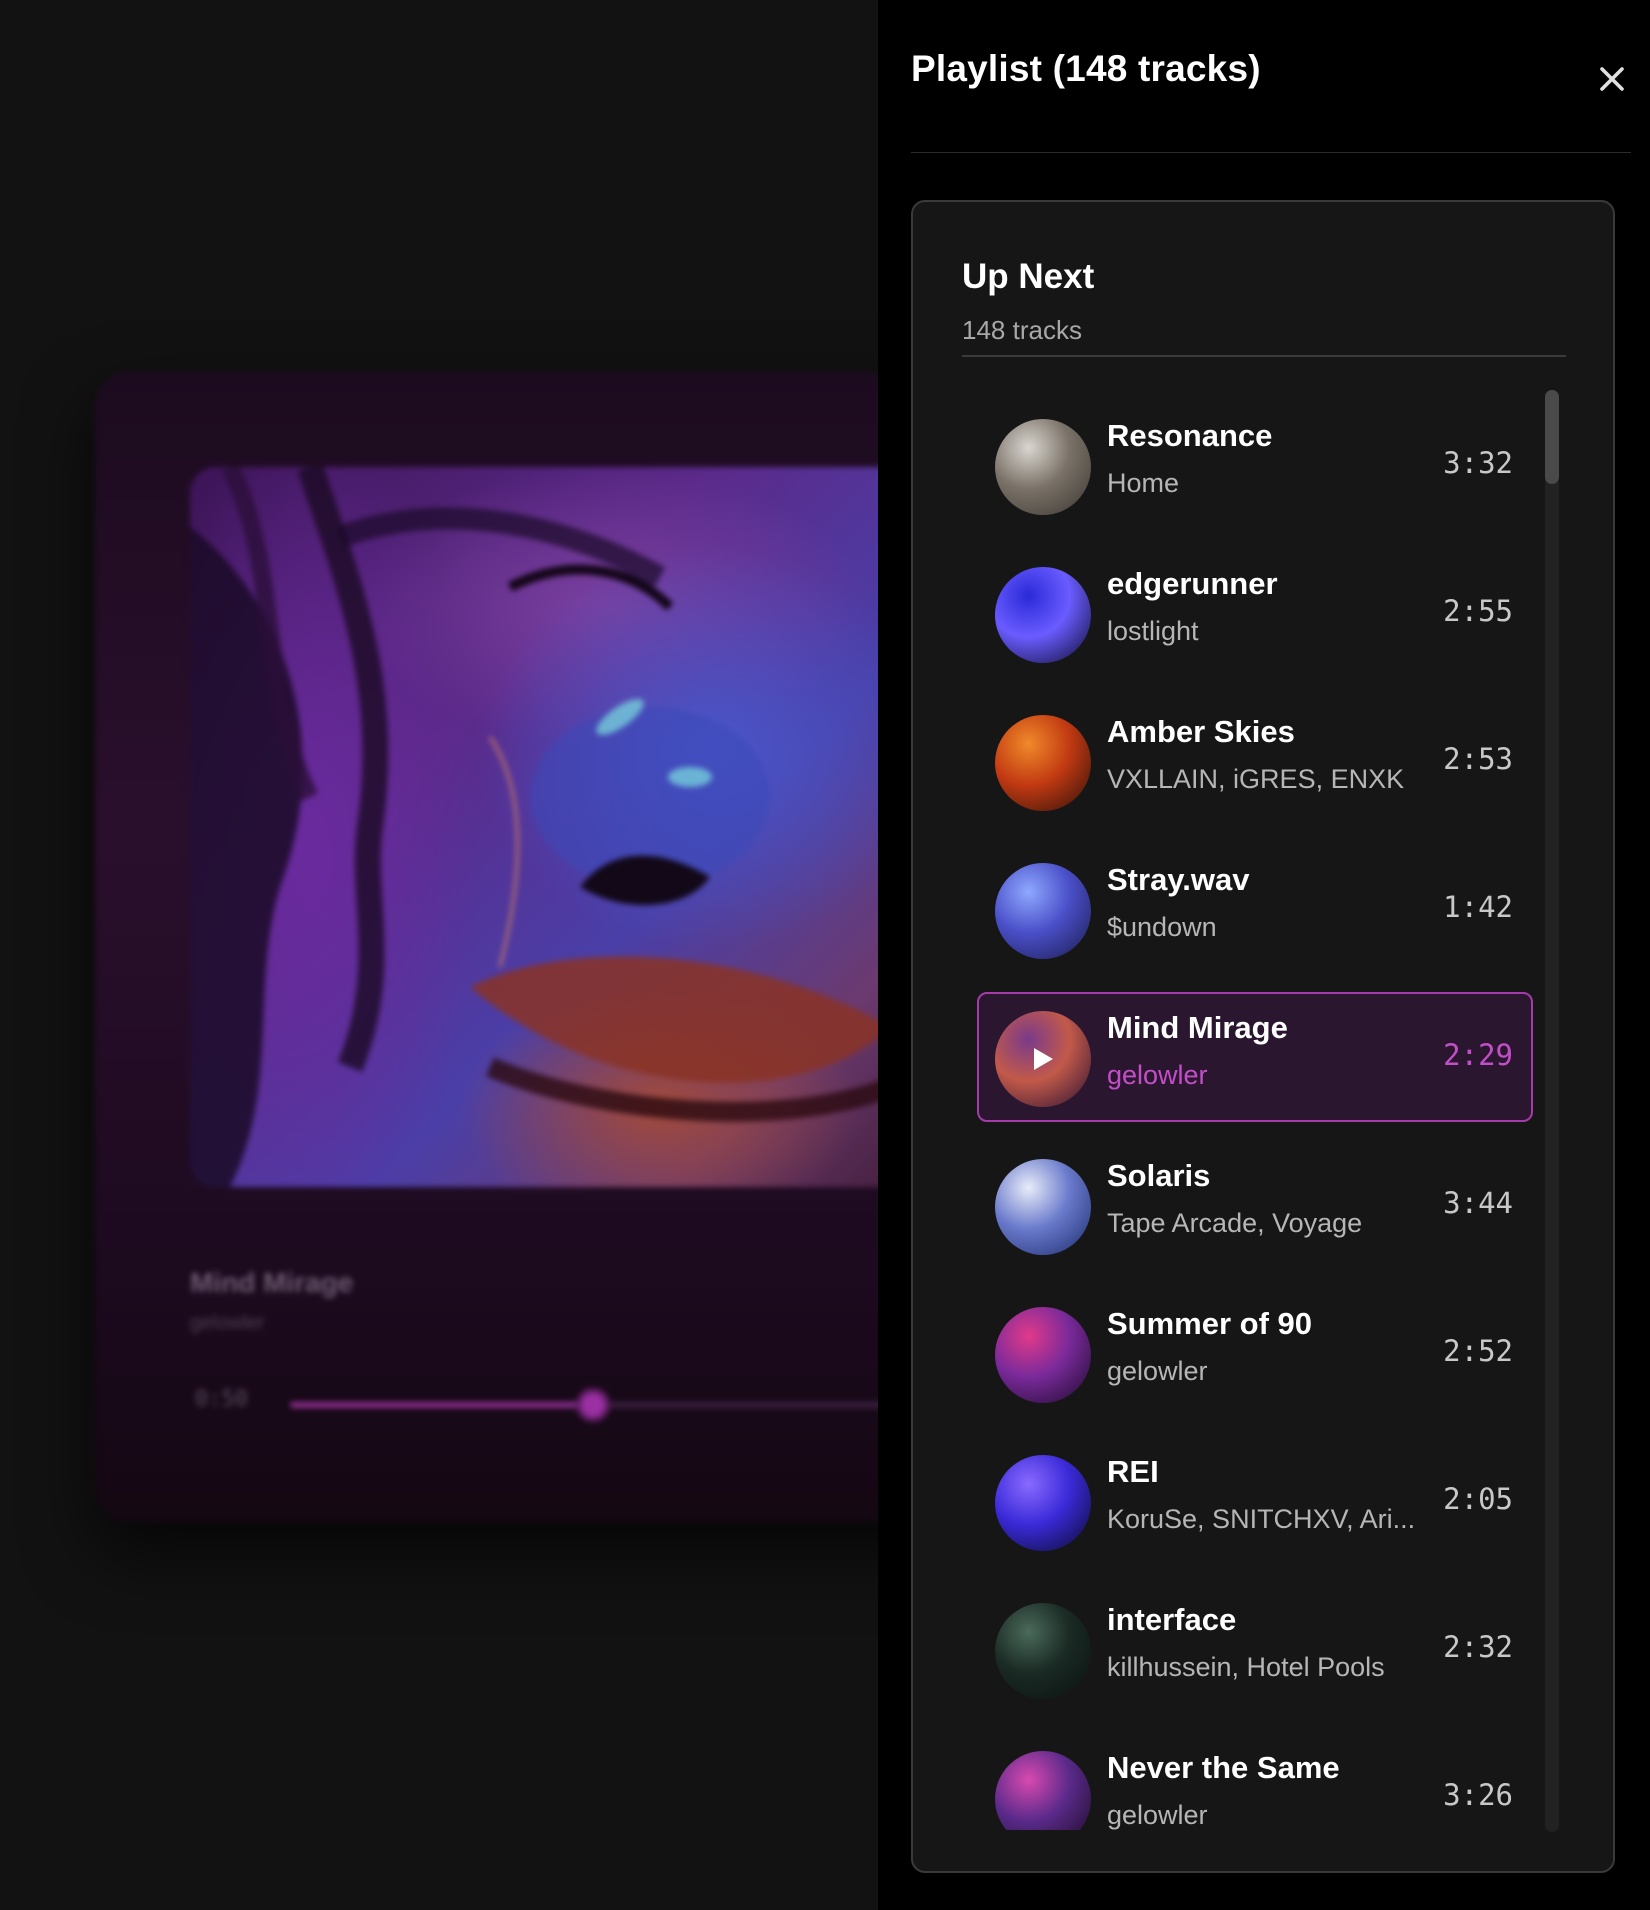  What do you see at coordinates (1022, 330) in the screenshot?
I see `track-count: 148 tracks` at bounding box center [1022, 330].